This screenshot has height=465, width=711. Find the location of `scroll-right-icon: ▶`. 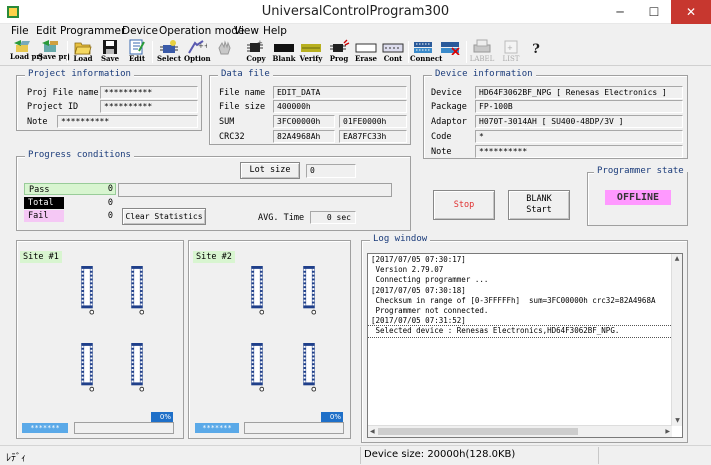

scroll-right-icon: ▶ is located at coordinates (667, 431).